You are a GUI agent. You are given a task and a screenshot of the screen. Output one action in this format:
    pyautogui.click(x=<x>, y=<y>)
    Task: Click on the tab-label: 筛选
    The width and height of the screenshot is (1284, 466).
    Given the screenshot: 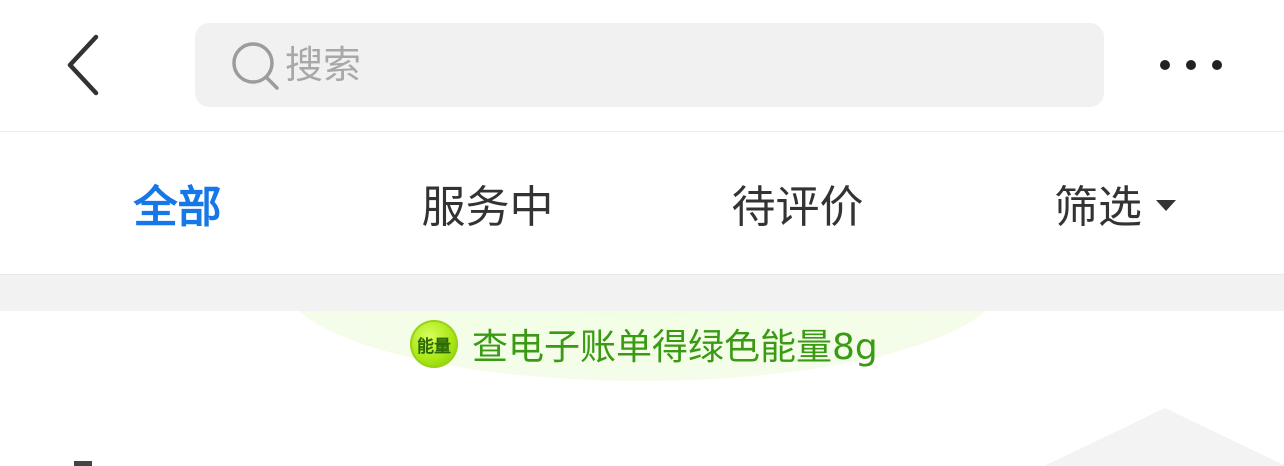 What is the action you would take?
    pyautogui.click(x=1098, y=207)
    